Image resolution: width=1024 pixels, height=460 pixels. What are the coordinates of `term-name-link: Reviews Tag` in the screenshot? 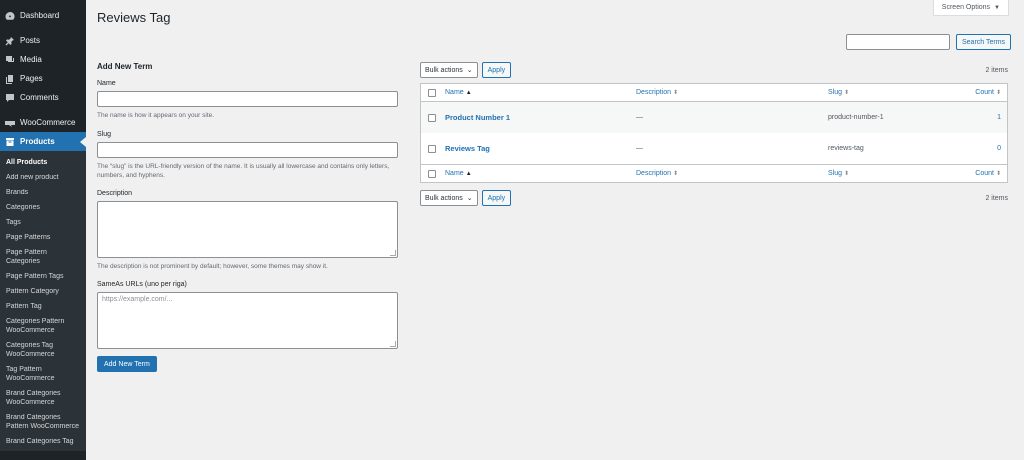 It's located at (467, 148).